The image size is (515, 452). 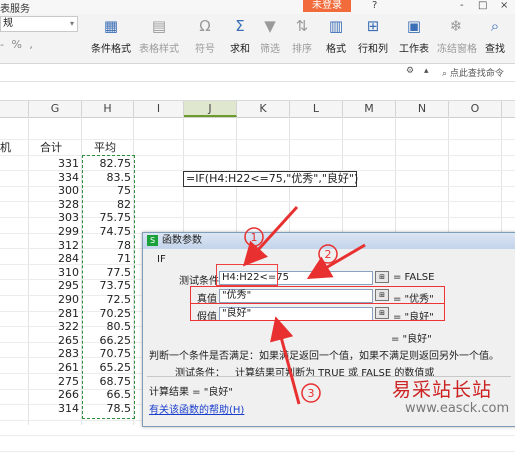 What do you see at coordinates (328, 254) in the screenshot?
I see `annotation-marker-2: 2` at bounding box center [328, 254].